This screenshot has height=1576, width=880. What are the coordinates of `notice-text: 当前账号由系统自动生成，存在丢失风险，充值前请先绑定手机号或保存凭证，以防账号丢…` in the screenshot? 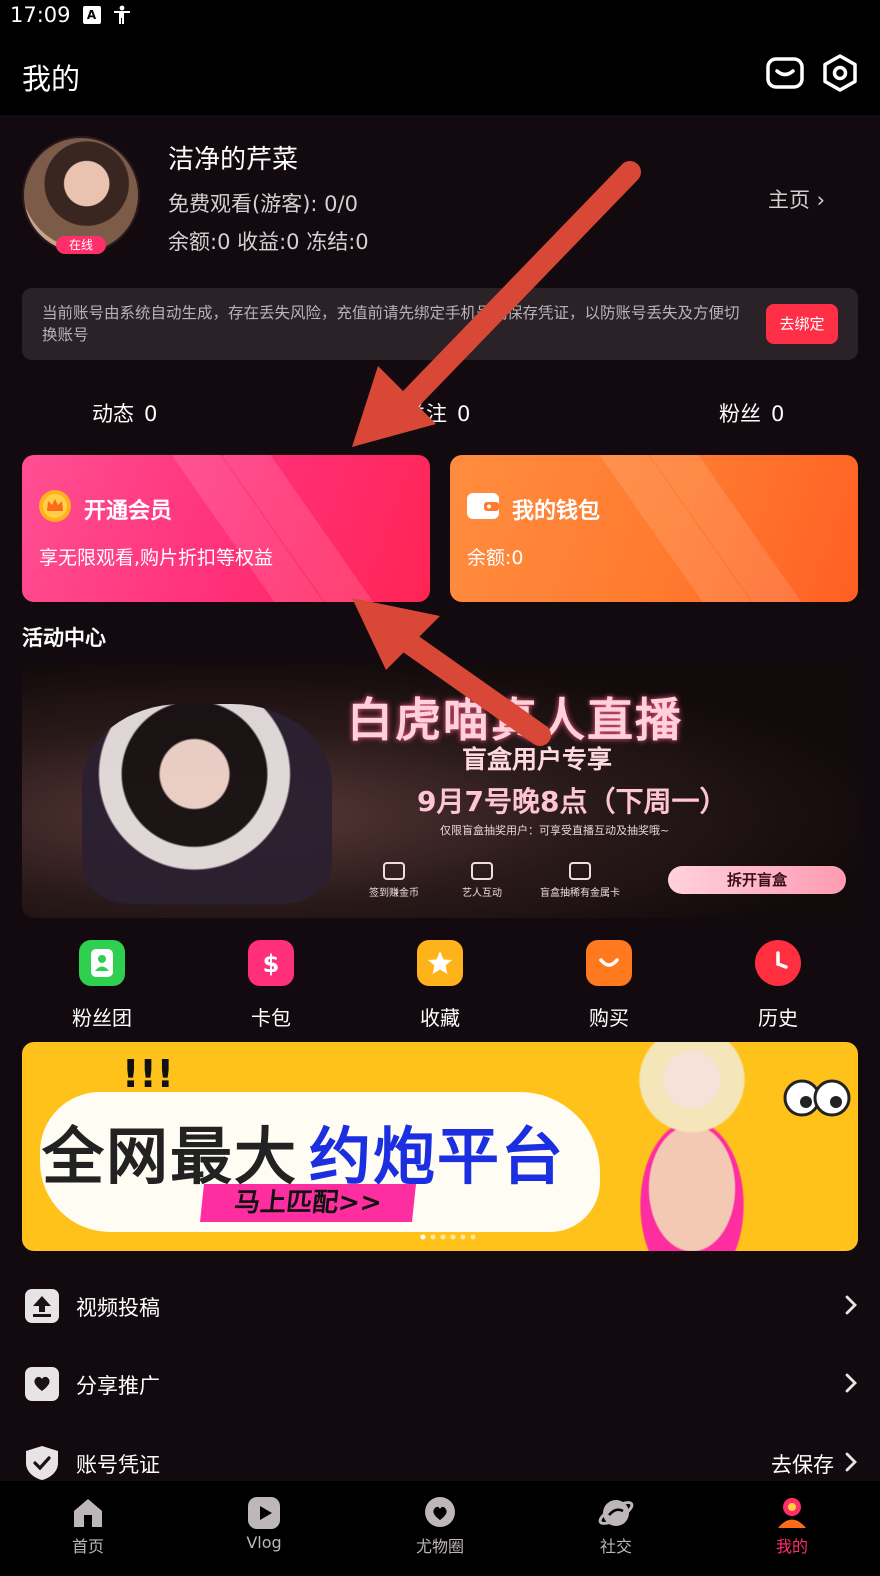 It's located at (391, 324).